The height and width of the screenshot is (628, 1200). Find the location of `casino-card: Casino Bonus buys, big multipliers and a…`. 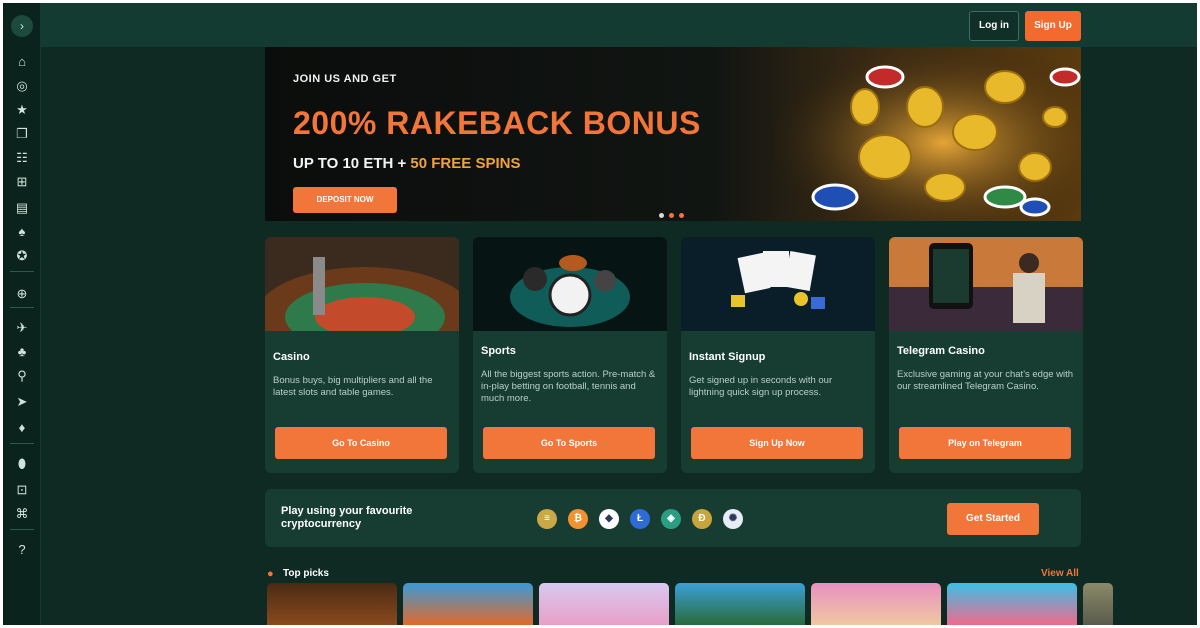

casino-card: Casino Bonus buys, big multipliers and a… is located at coordinates (362, 355).